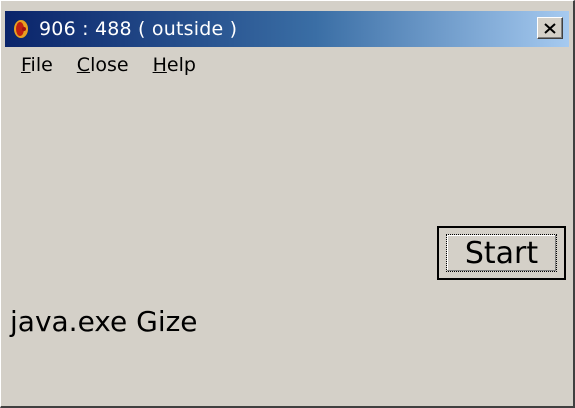 This screenshot has width=575, height=408. Describe the element at coordinates (287, 29) in the screenshot. I see `title-bar: 906 : 488 ( outside )` at that location.